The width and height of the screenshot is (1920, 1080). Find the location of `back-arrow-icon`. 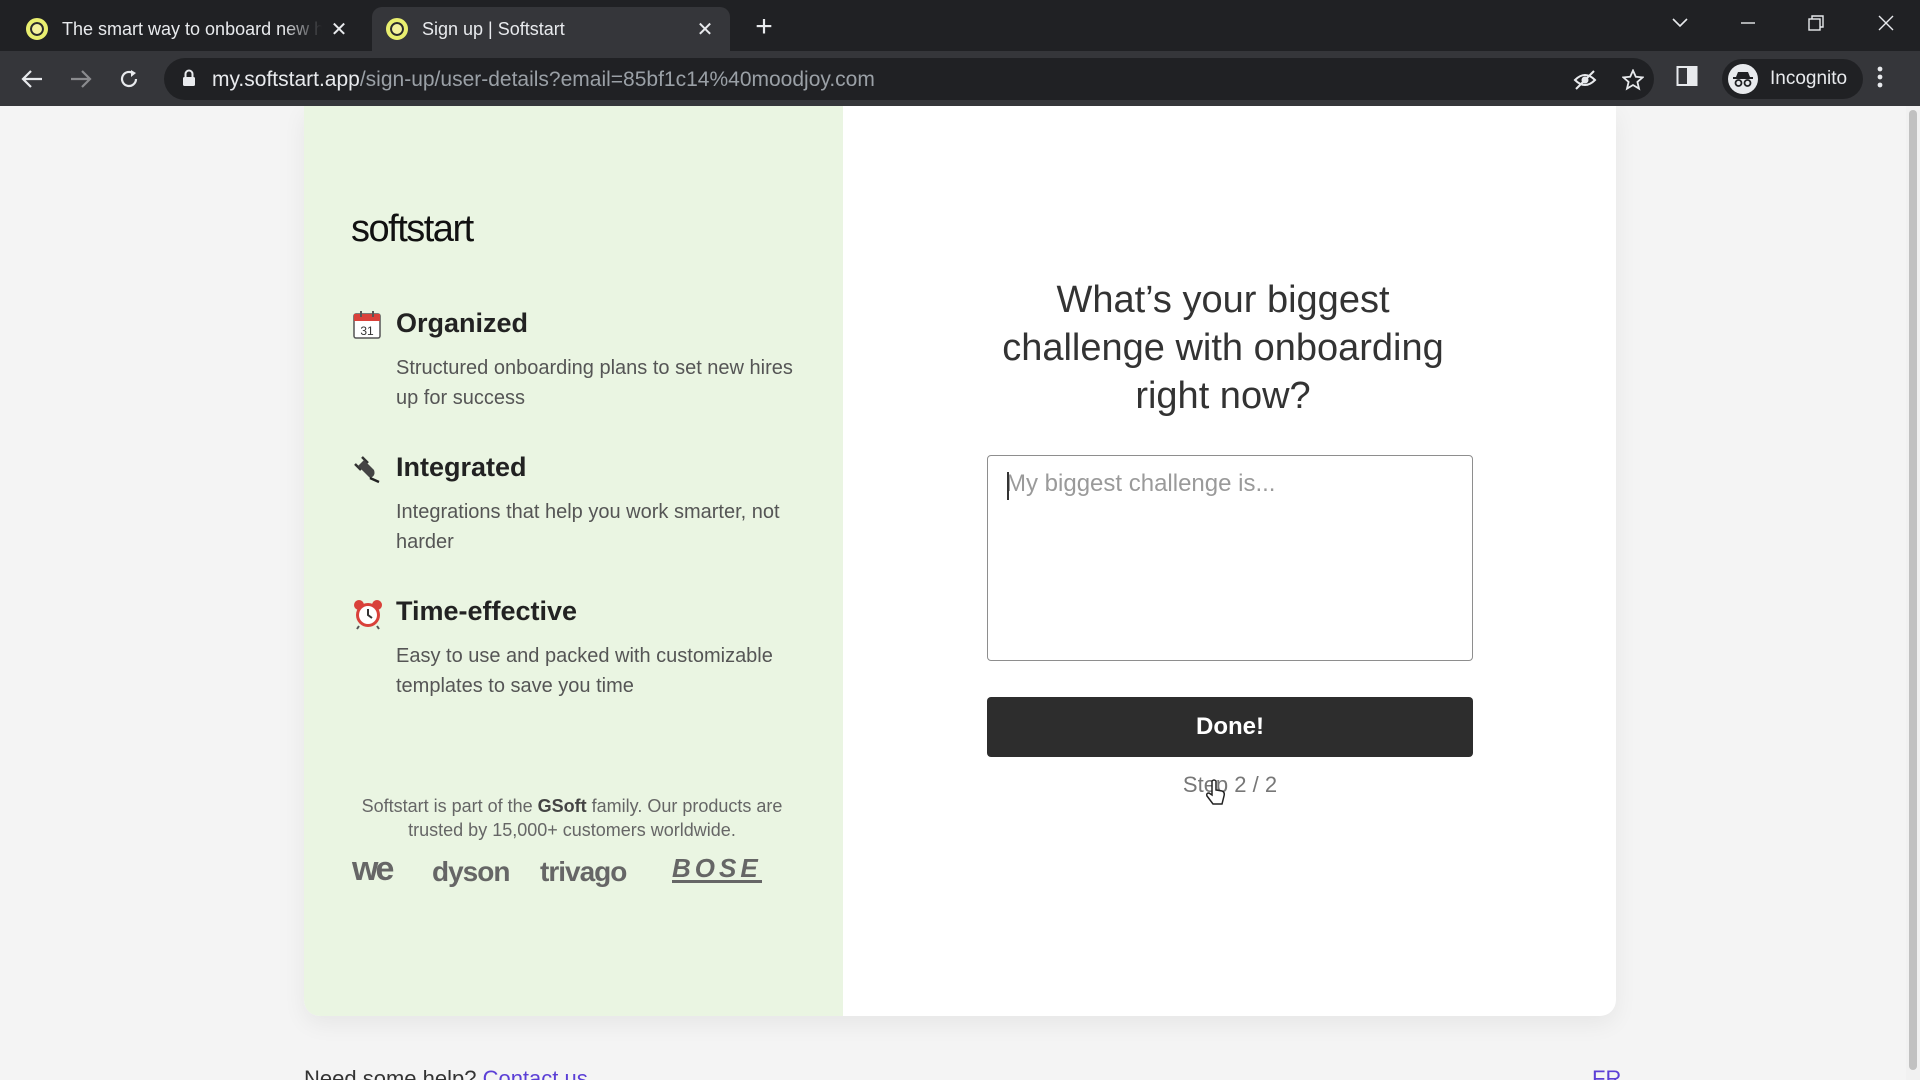

back-arrow-icon is located at coordinates (32, 79).